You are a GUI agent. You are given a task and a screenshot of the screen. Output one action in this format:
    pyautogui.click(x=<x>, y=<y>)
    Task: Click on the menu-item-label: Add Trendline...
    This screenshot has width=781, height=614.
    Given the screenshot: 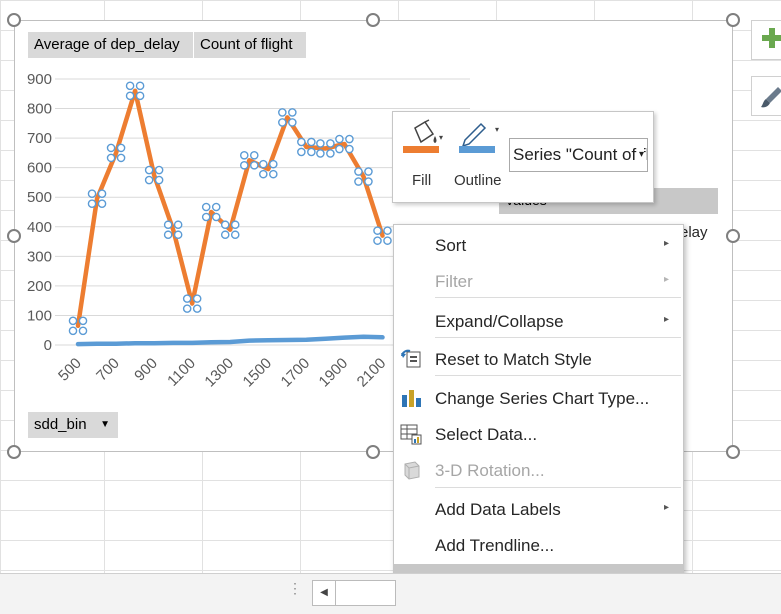 What is the action you would take?
    pyautogui.click(x=495, y=545)
    